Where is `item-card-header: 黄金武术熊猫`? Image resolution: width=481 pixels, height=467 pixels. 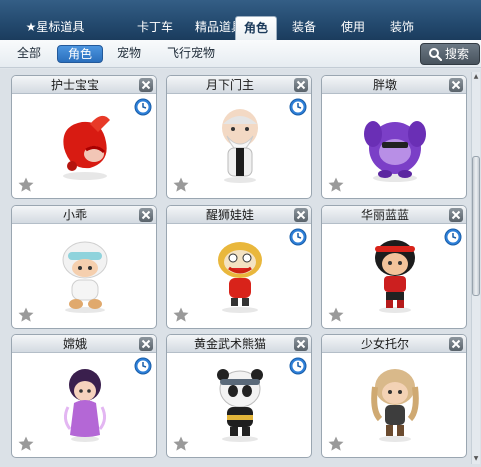 item-card-header: 黄金武术熊猫 is located at coordinates (239, 344).